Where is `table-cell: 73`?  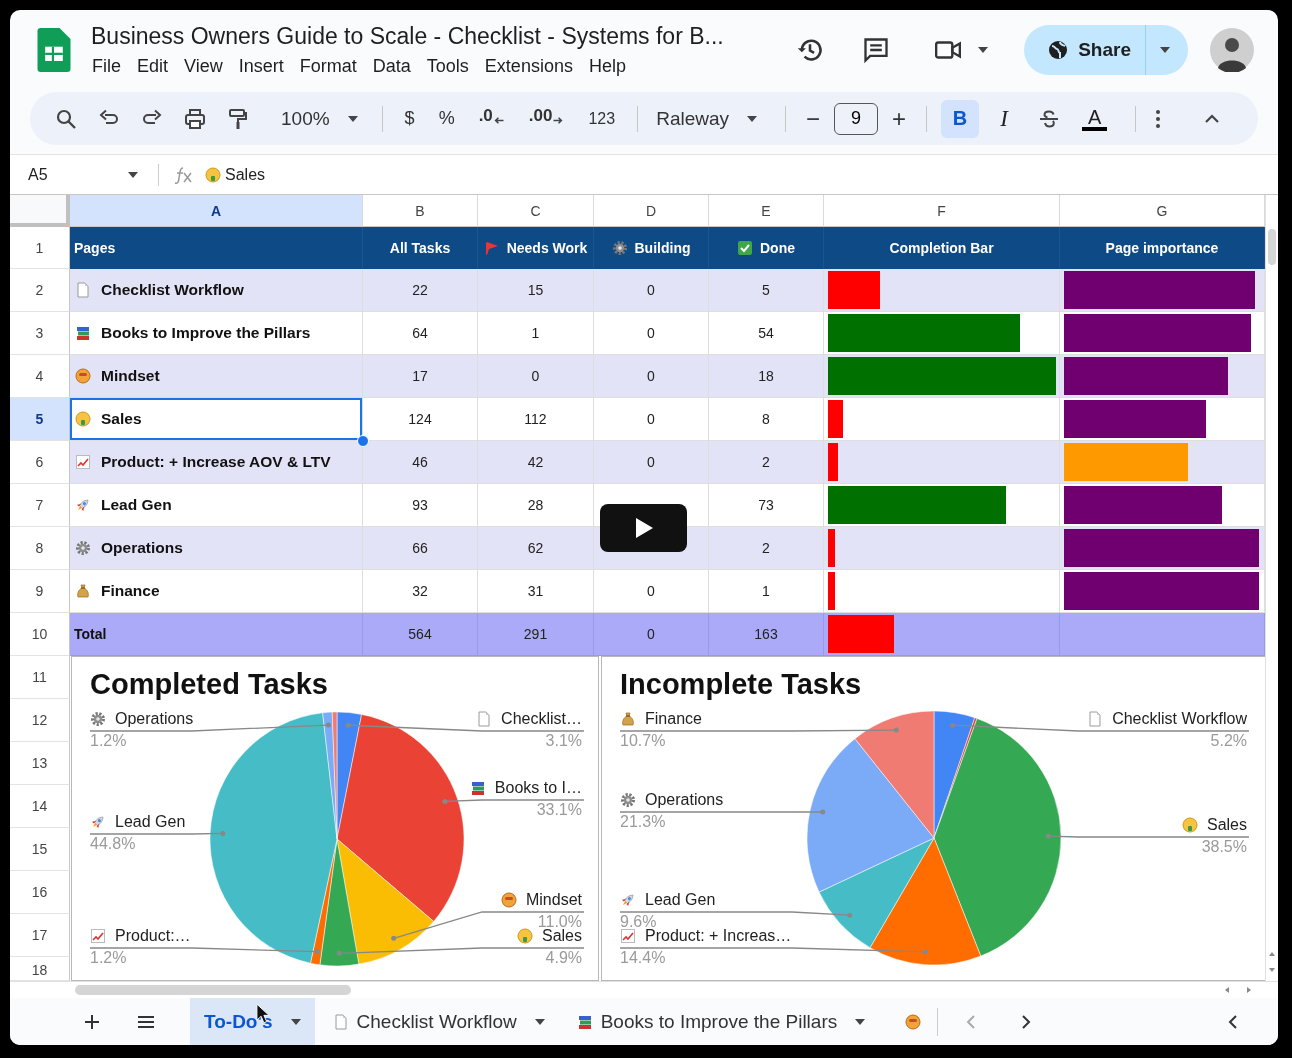
table-cell: 73 is located at coordinates (766, 505).